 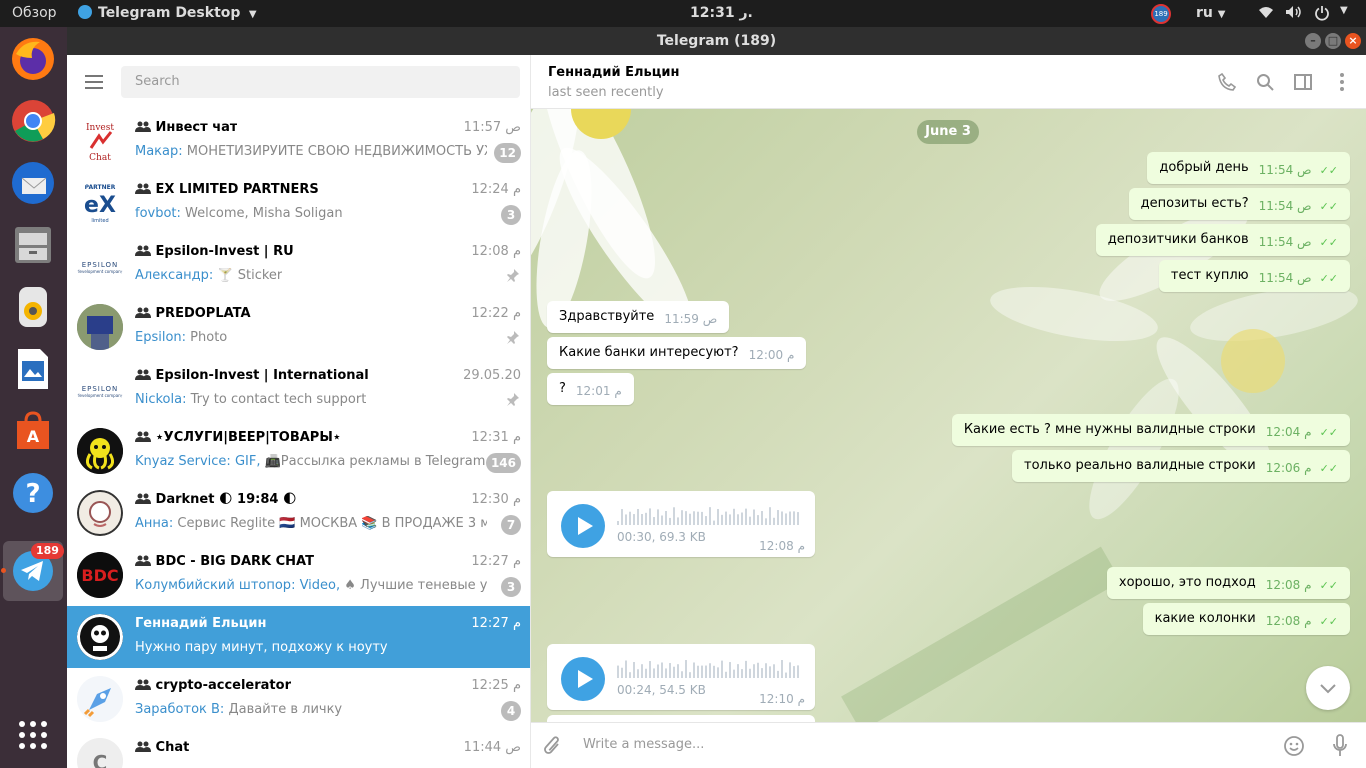 I want to click on power-icon, so click(x=1322, y=15).